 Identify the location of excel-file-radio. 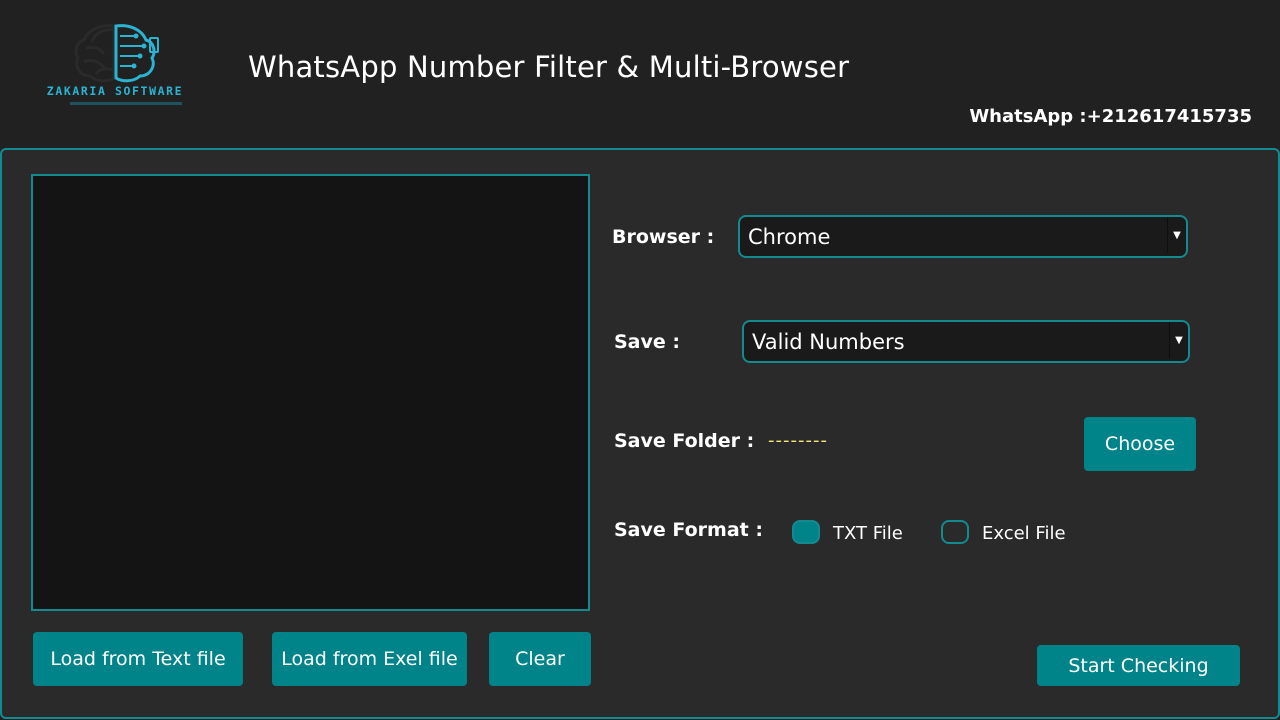
(955, 532).